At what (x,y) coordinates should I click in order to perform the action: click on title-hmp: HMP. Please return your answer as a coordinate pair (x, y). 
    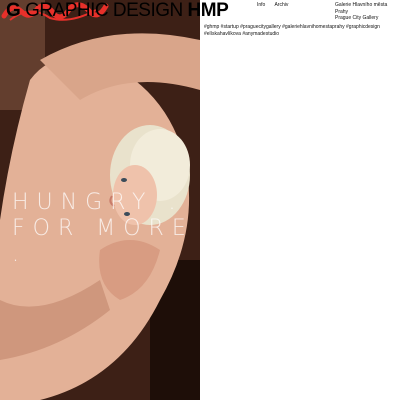
    Looking at the image, I should click on (208, 10).